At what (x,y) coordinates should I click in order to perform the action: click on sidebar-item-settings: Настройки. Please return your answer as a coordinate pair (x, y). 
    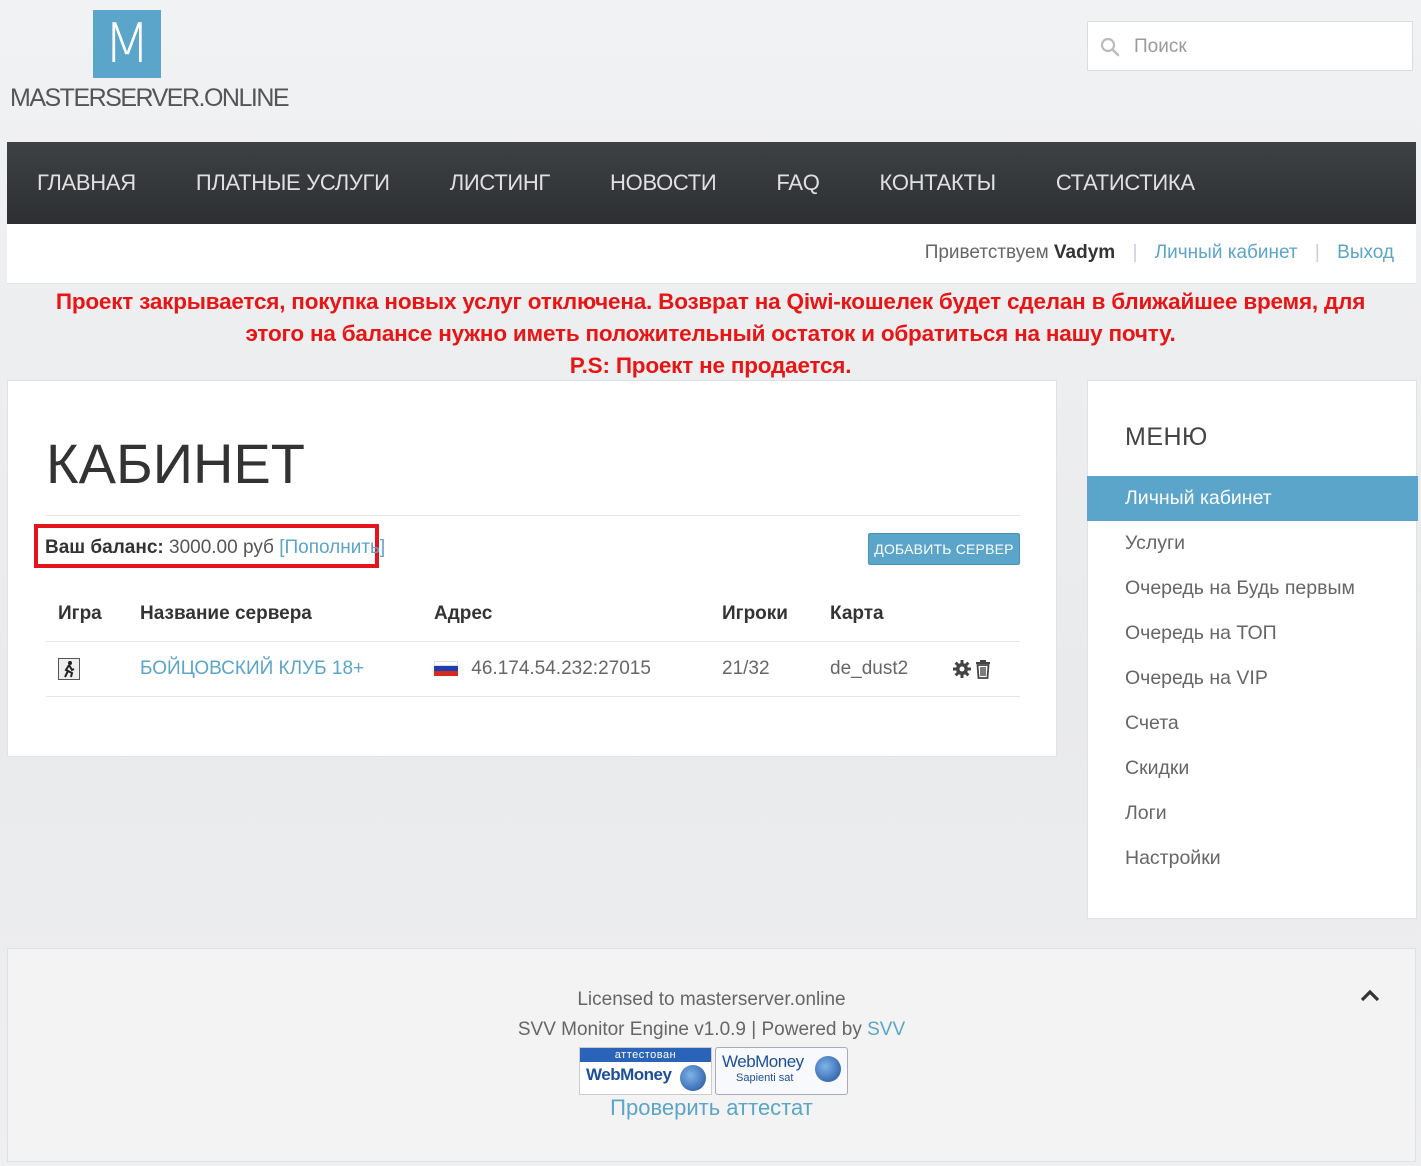
    Looking at the image, I should click on (1252, 858).